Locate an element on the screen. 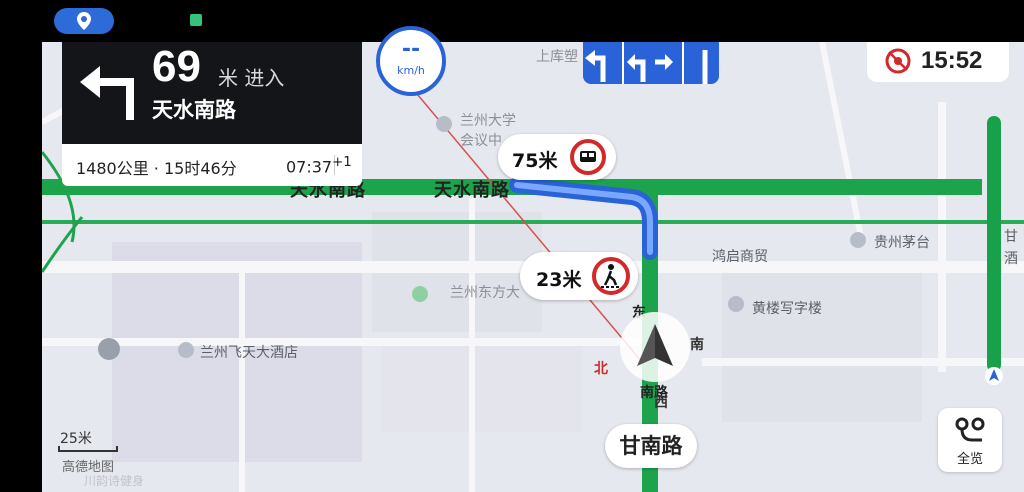  scale-label: 25米 is located at coordinates (76, 439).